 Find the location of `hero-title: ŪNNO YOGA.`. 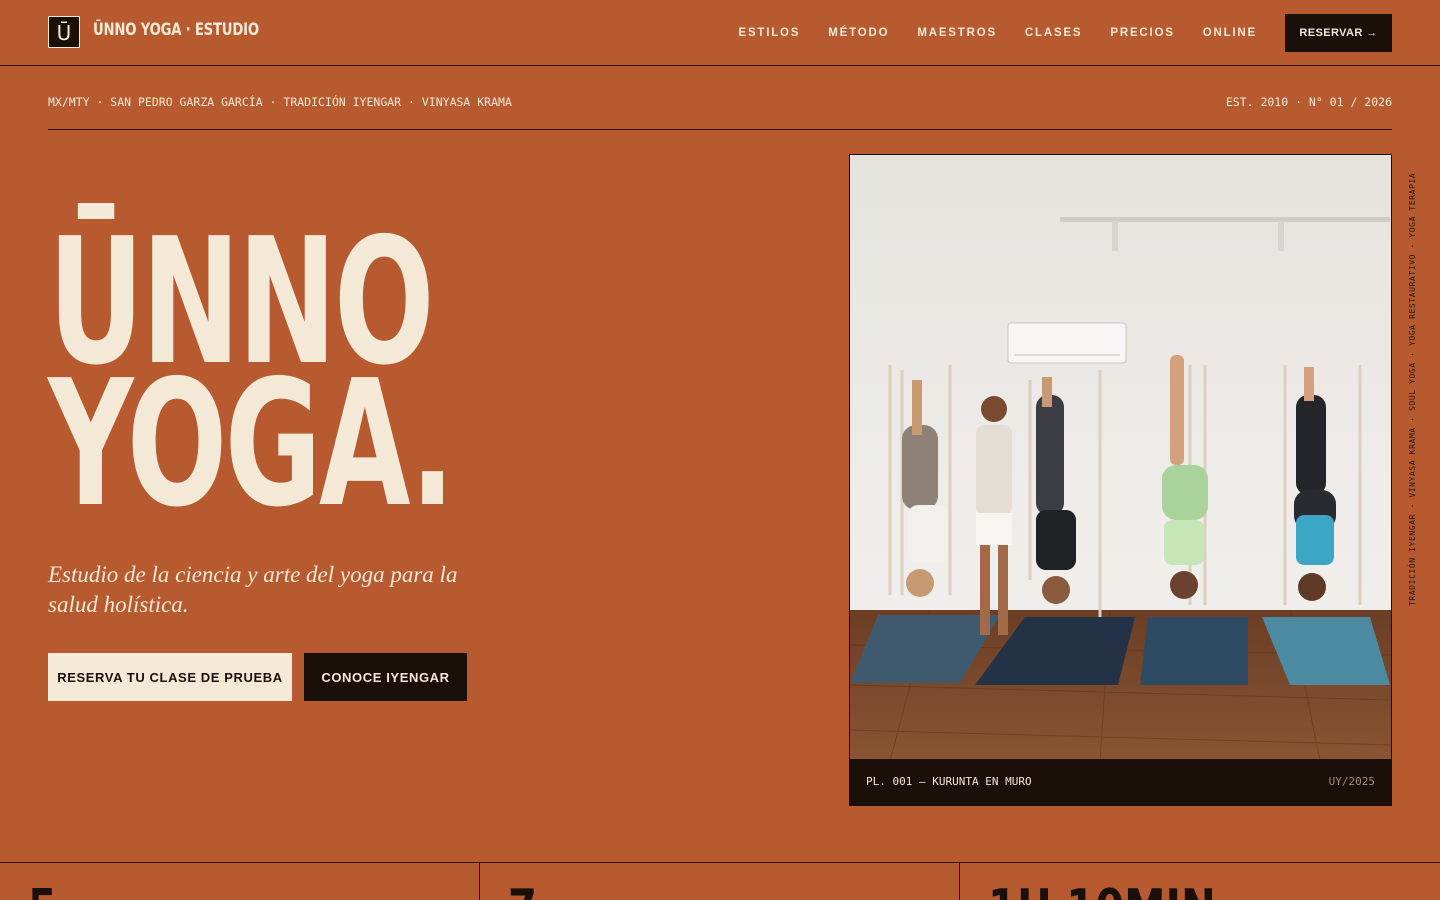

hero-title: ŪNNO YOGA. is located at coordinates (251, 381).